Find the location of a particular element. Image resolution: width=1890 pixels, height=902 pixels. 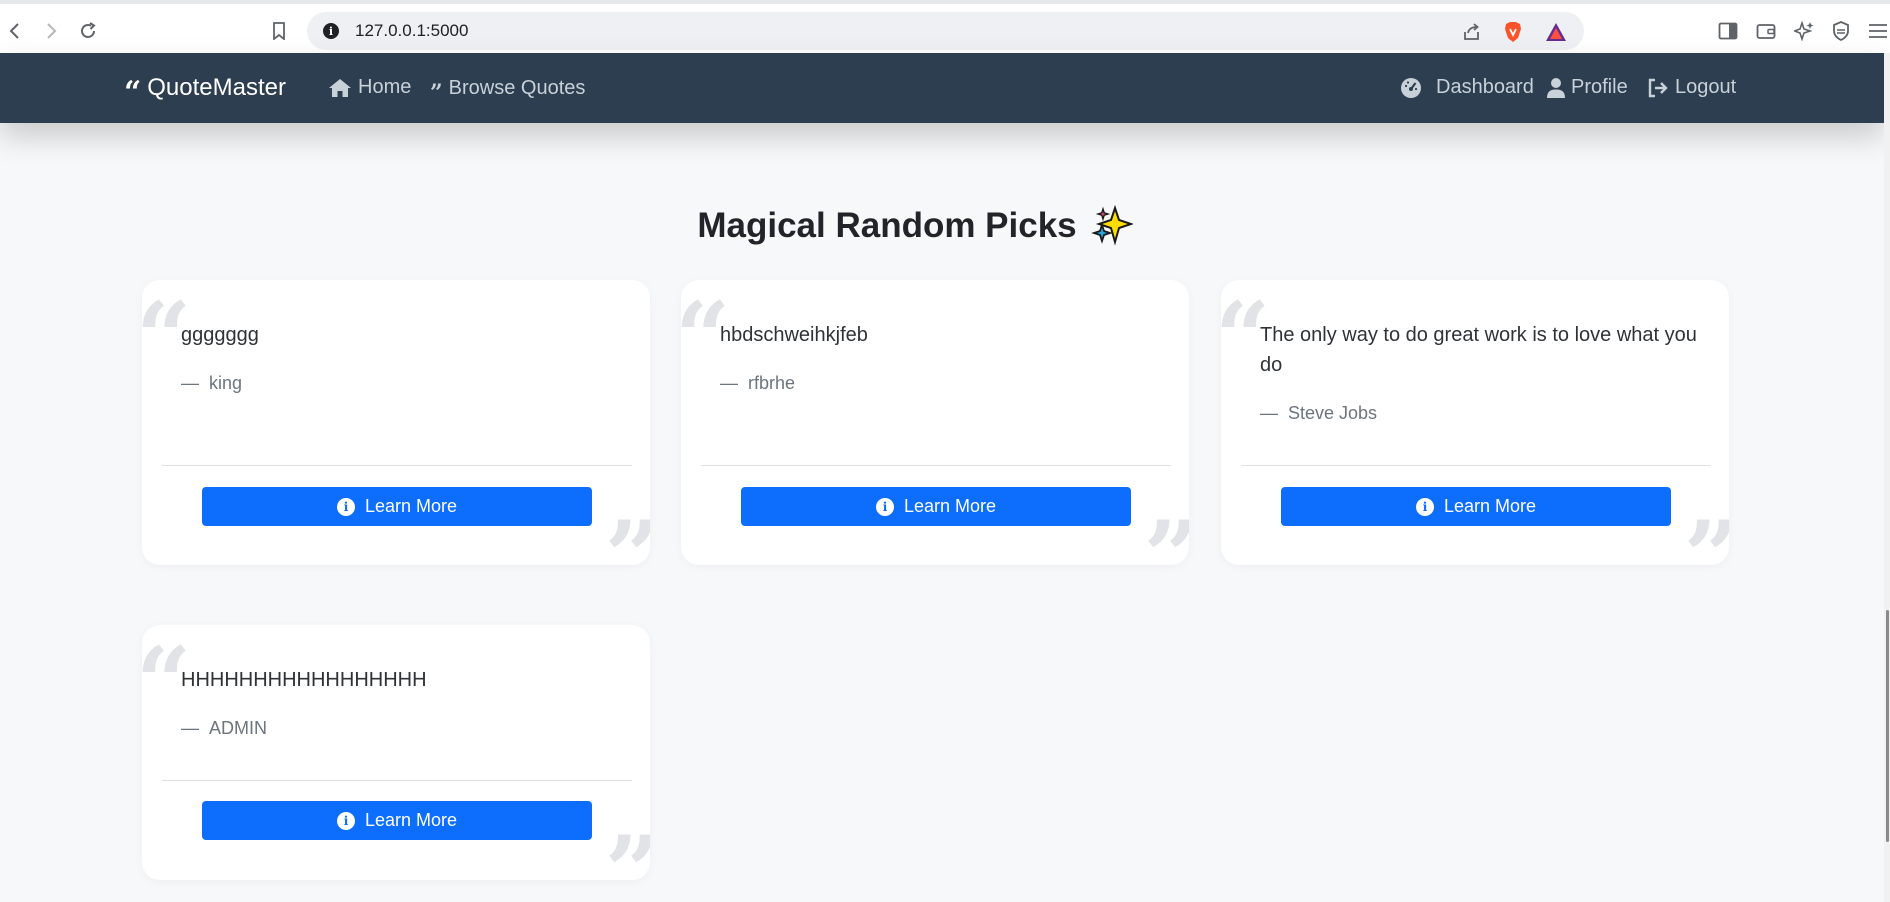

bookmark-icon is located at coordinates (279, 31).